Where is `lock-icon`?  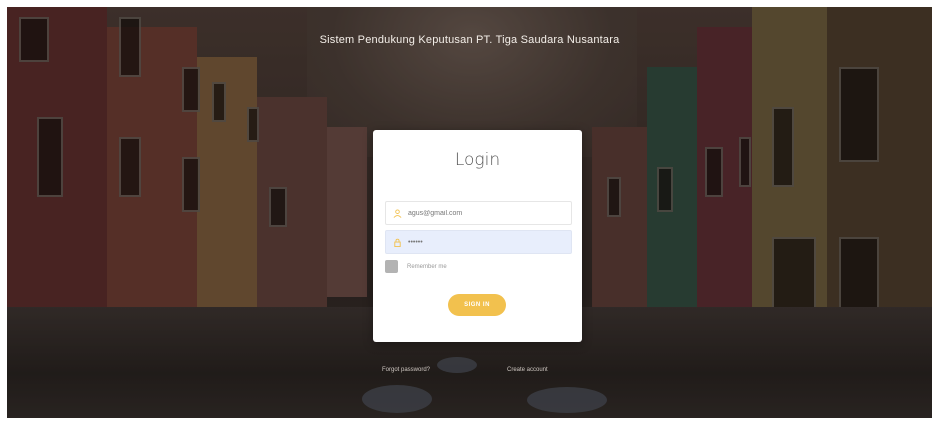
lock-icon is located at coordinates (397, 242).